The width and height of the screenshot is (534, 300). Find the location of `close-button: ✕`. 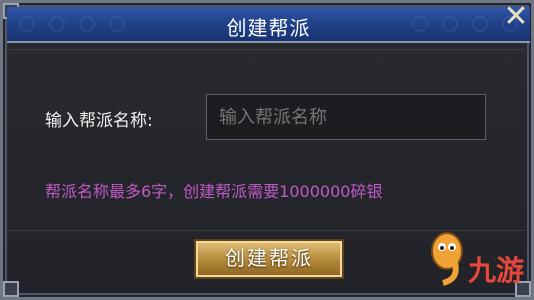

close-button: ✕ is located at coordinates (516, 17).